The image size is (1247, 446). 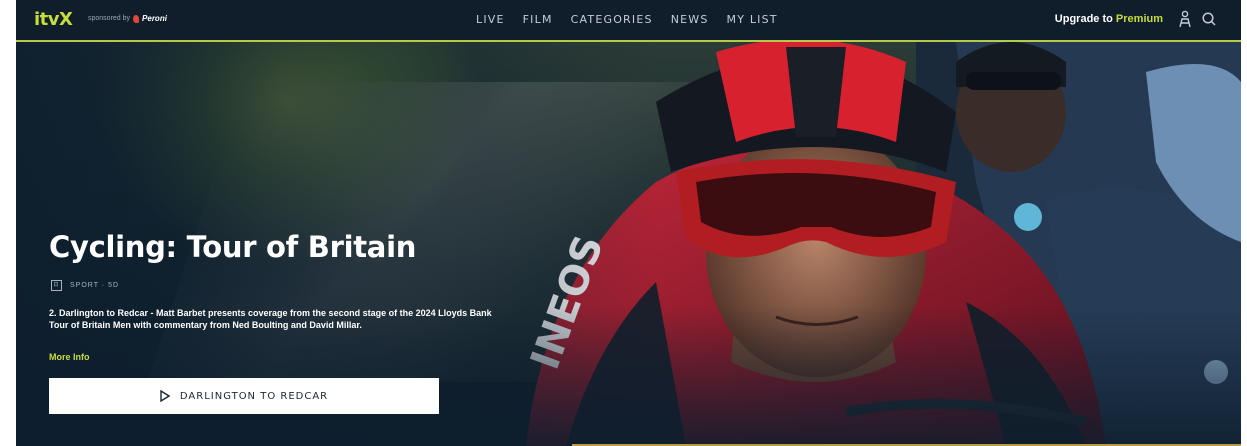 I want to click on play-button-label: DARLINGTON TO REDCAR, so click(x=254, y=396).